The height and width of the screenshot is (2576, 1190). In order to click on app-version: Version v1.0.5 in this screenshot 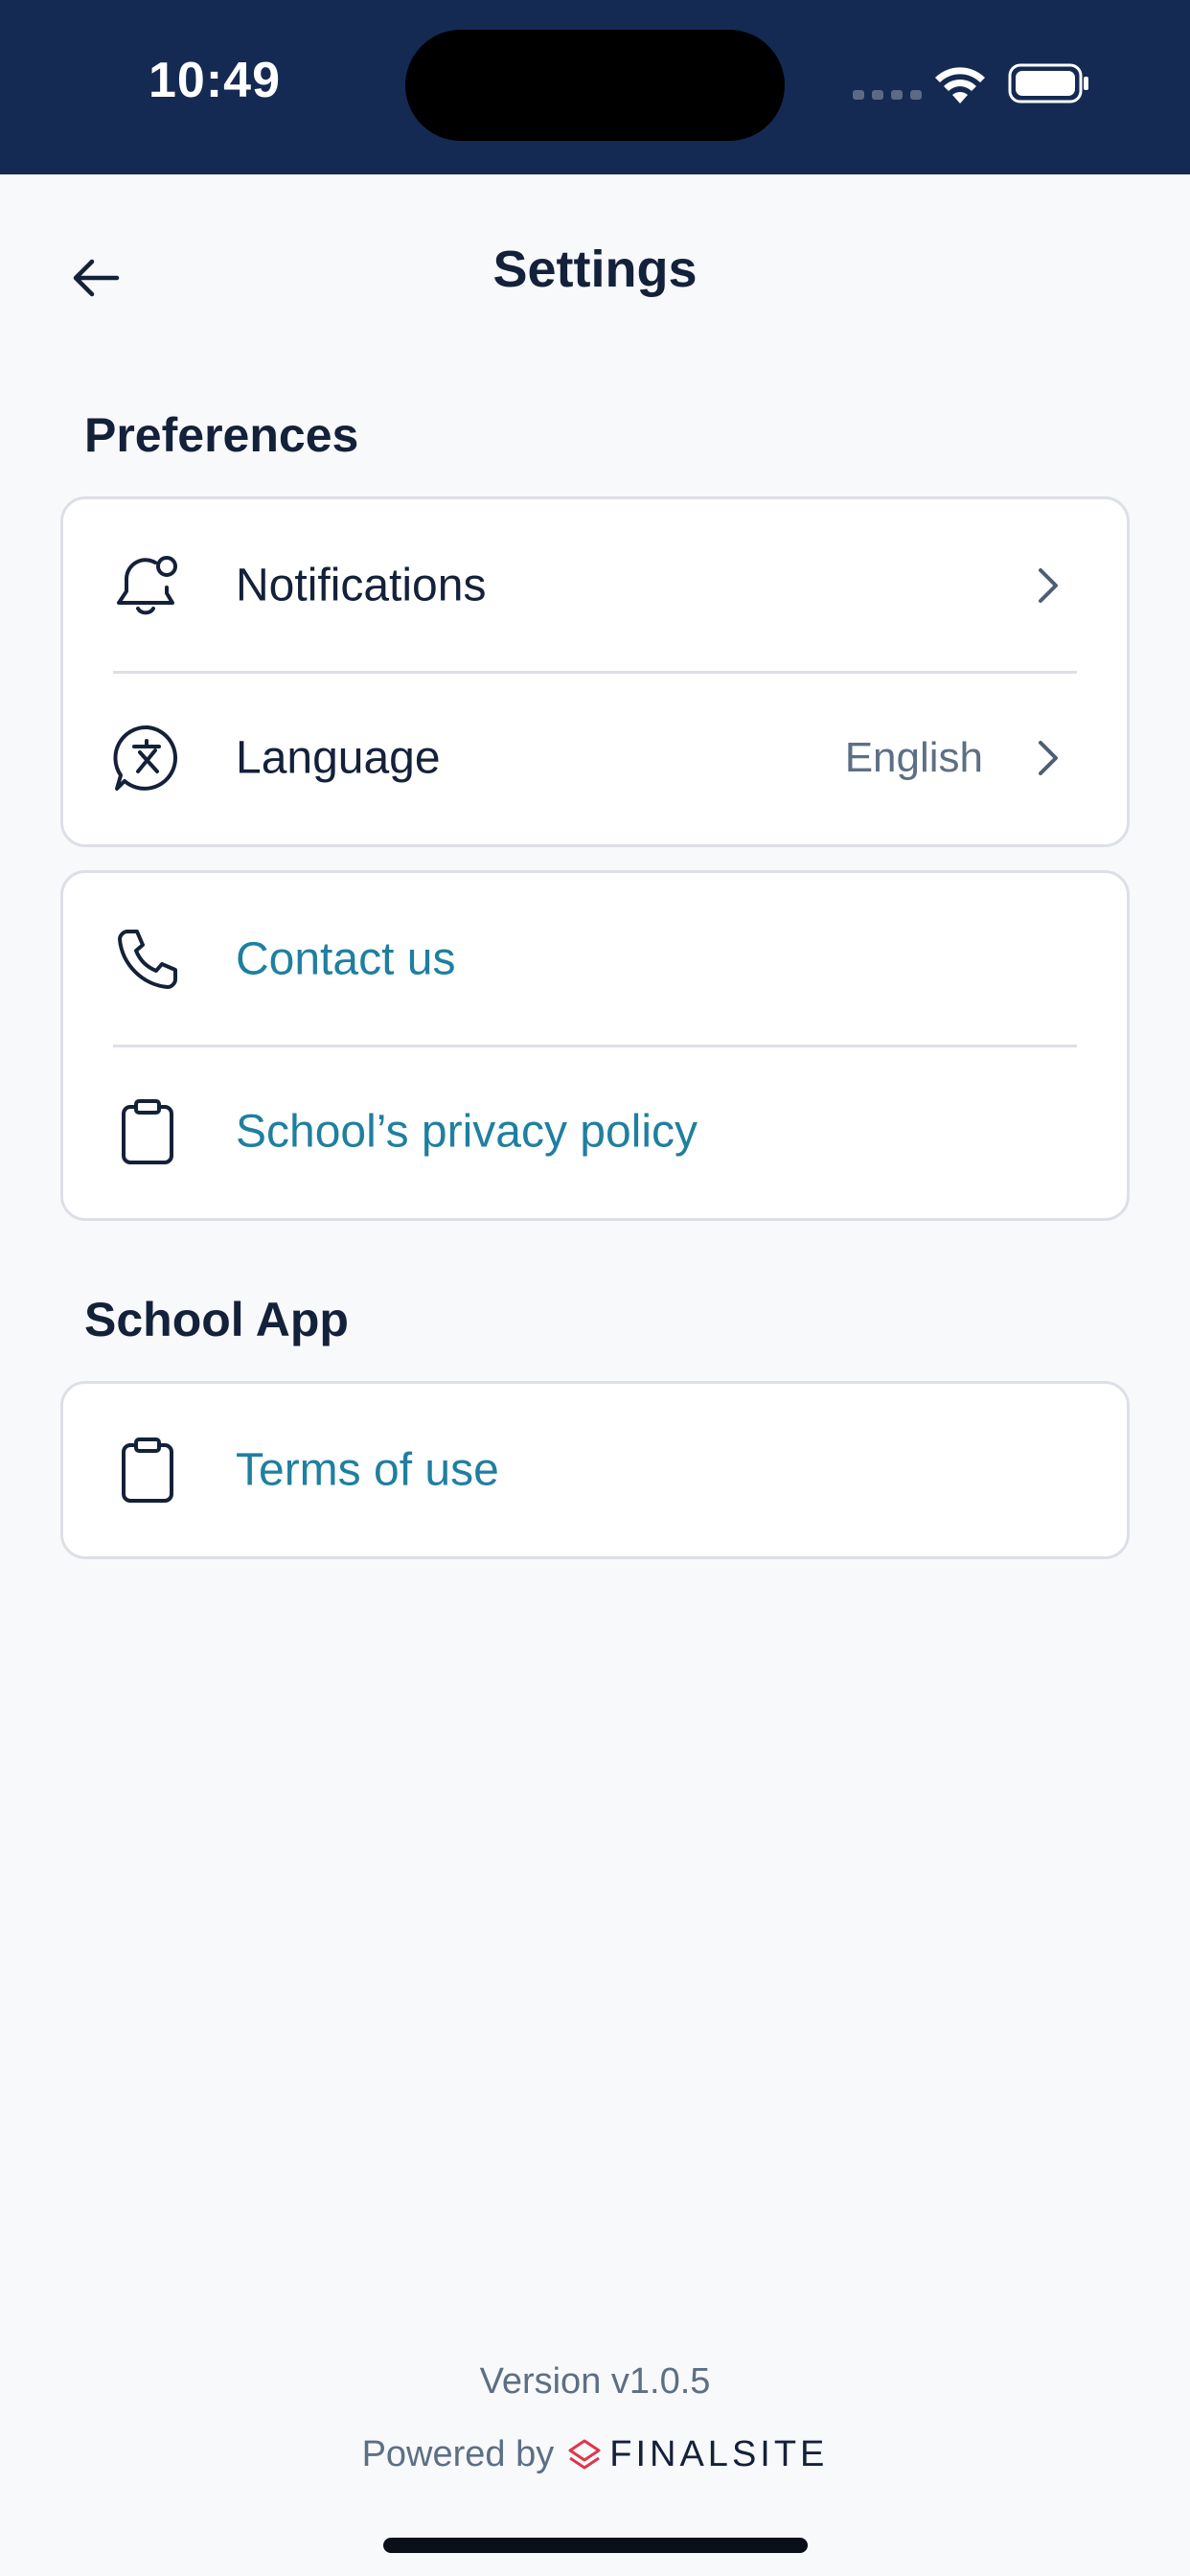, I will do `click(595, 2381)`.